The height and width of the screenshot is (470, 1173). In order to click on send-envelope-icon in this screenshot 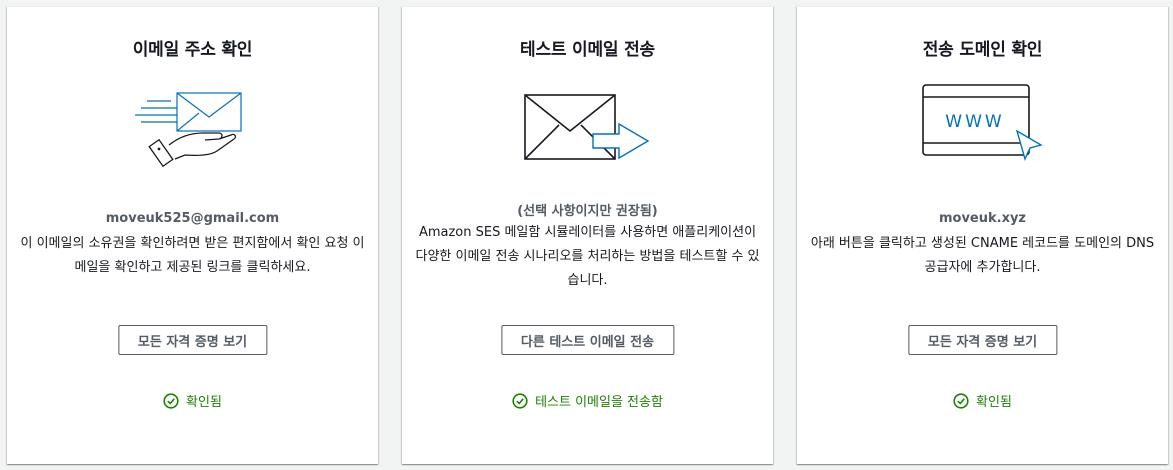, I will do `click(587, 129)`.